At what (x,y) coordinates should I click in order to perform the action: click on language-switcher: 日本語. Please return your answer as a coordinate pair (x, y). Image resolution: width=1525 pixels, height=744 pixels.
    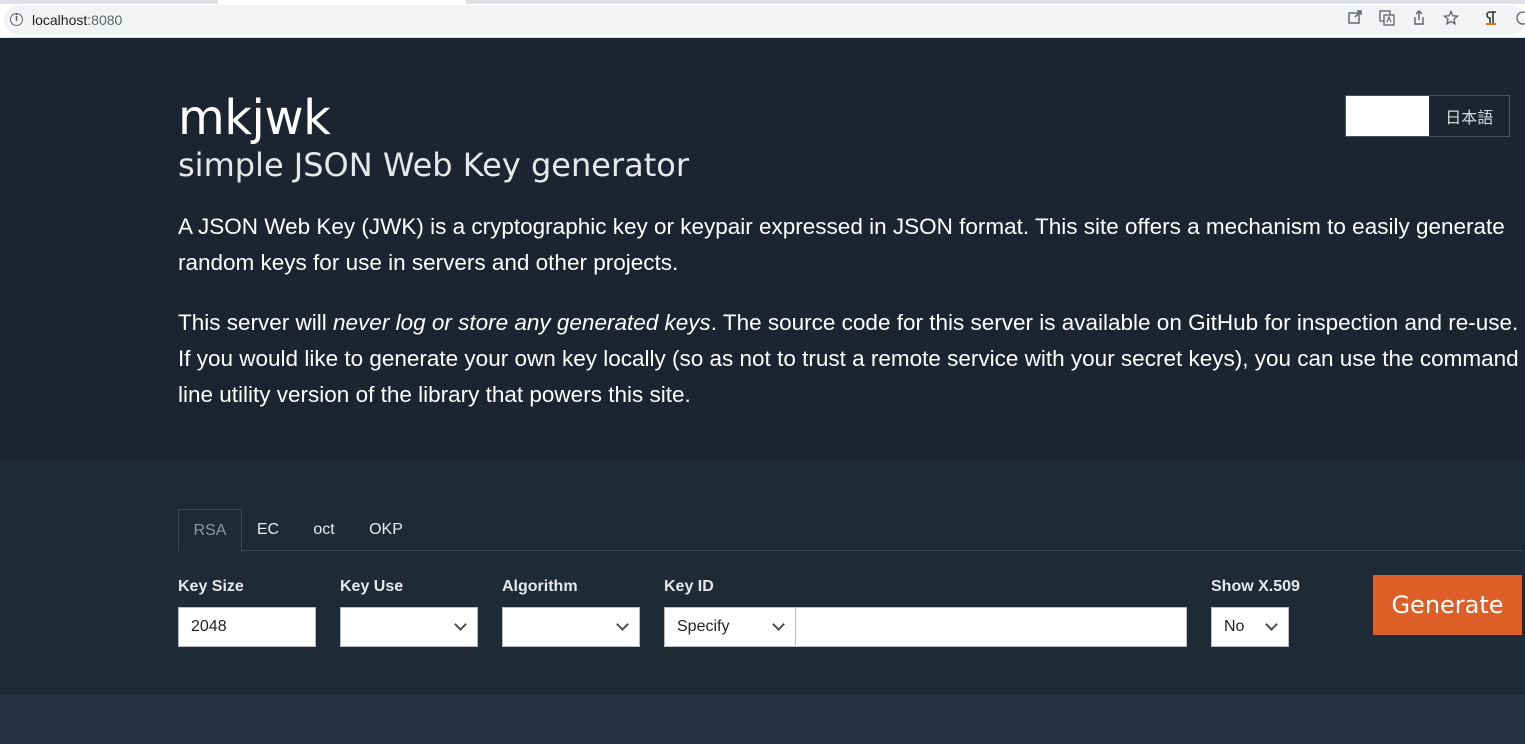
    Looking at the image, I should click on (1427, 116).